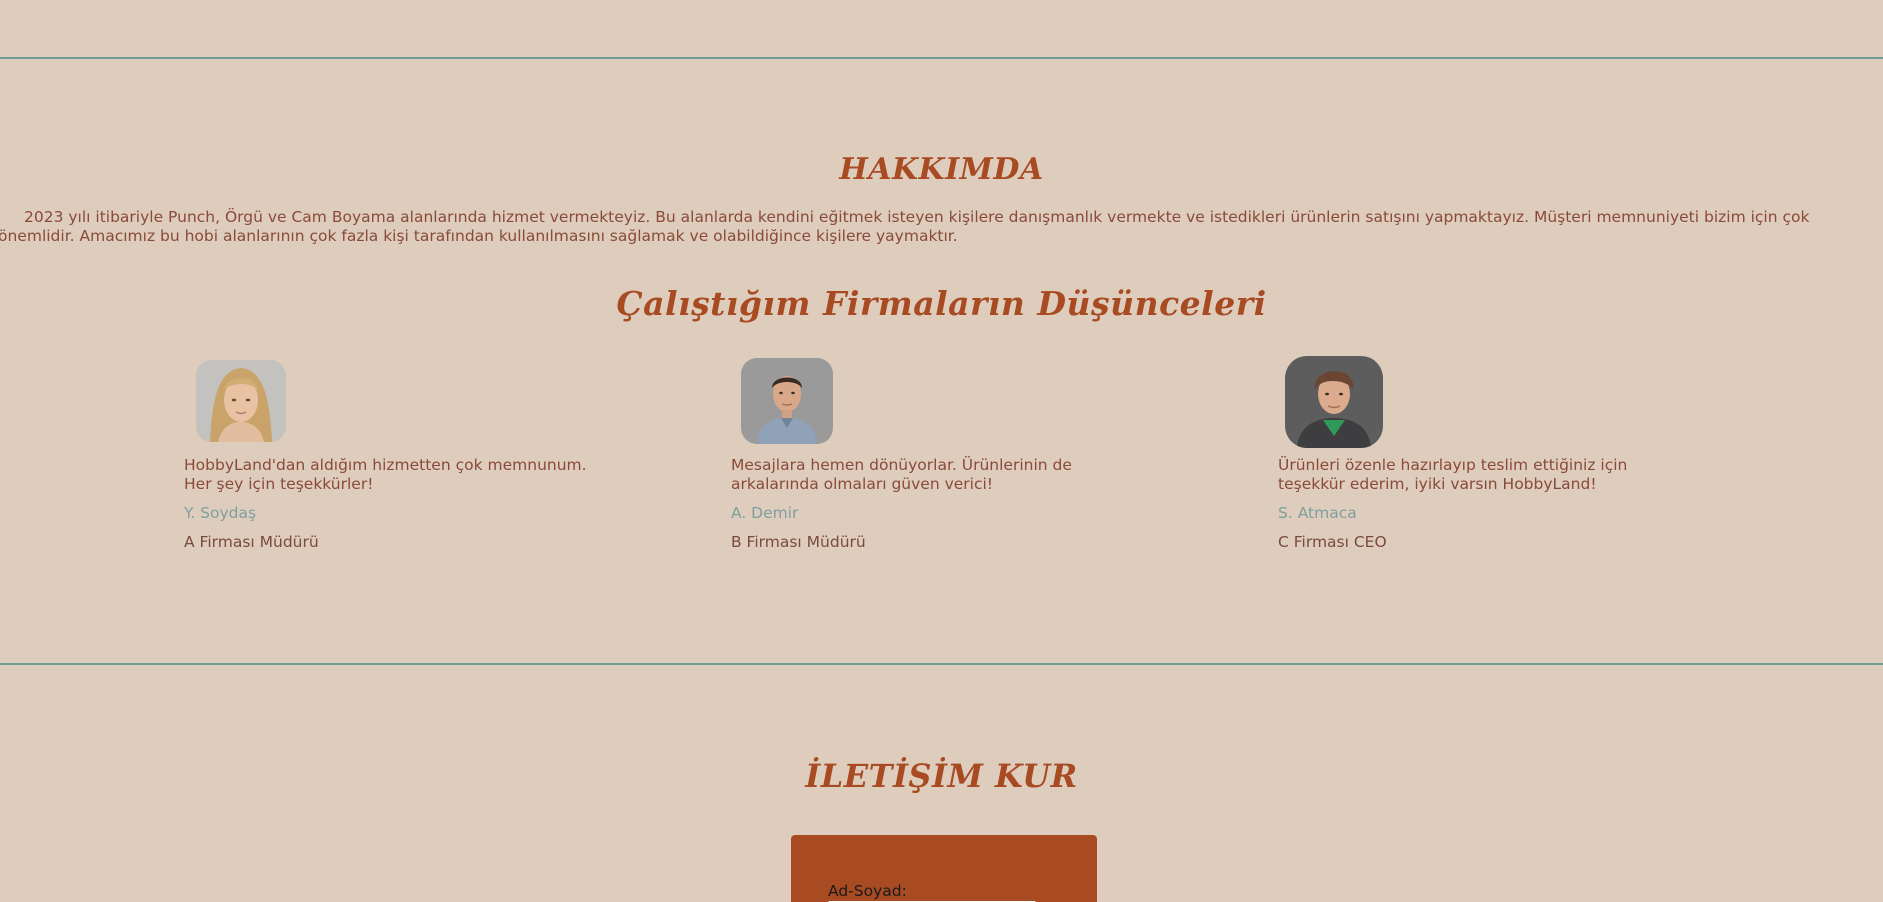 This screenshot has height=902, width=1883. I want to click on testimonial-author: A. Demir, so click(765, 513).